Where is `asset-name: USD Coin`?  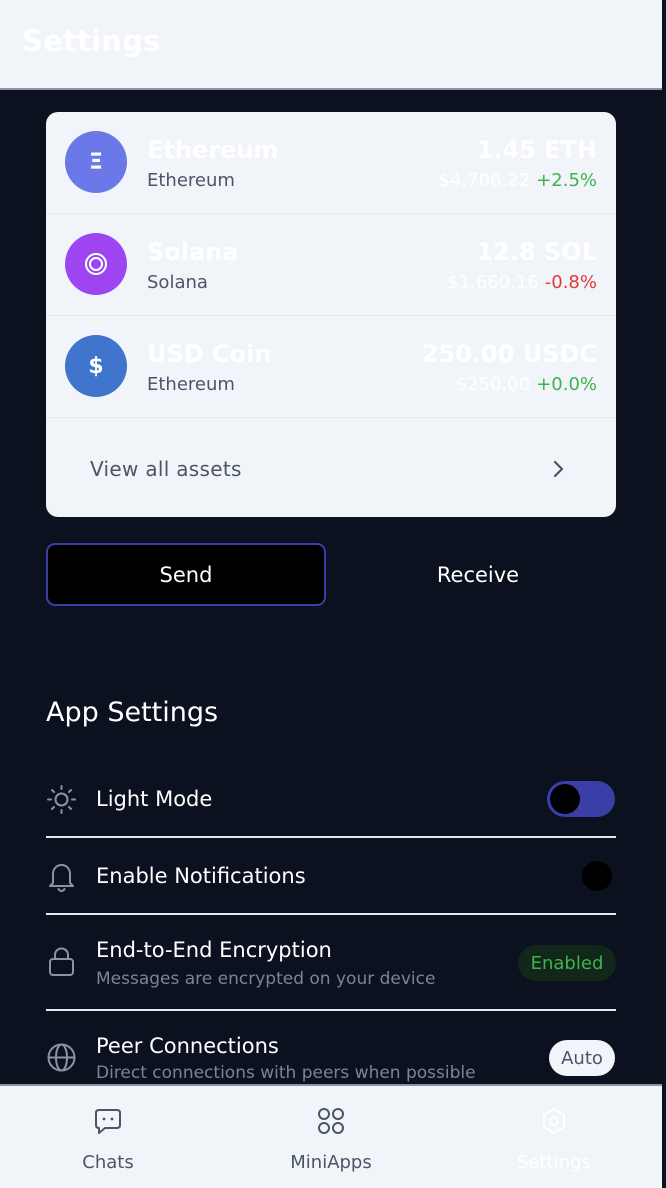
asset-name: USD Coin is located at coordinates (209, 354).